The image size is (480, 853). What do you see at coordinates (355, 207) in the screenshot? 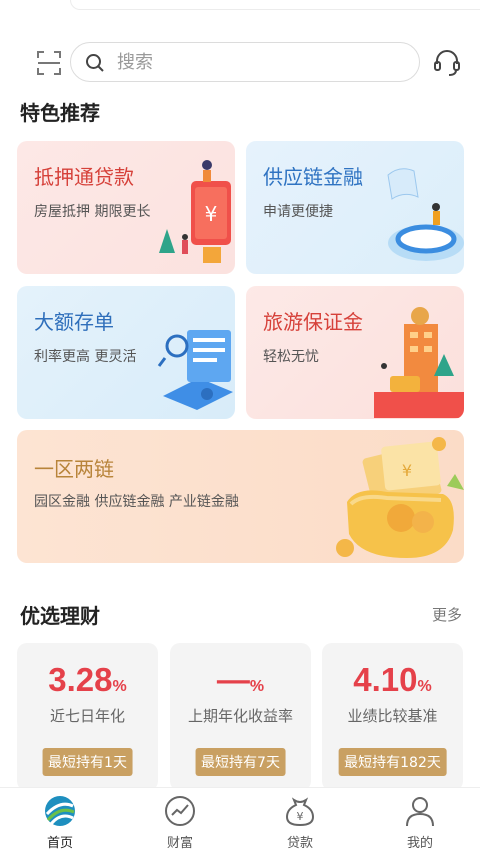
I see `supply-chain-finance-card: 供应链金融 申请更便捷` at bounding box center [355, 207].